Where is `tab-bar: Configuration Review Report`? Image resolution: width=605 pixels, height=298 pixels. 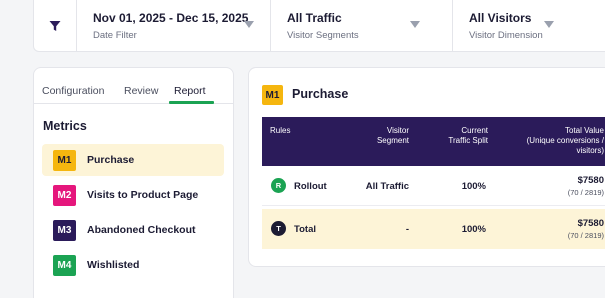 tab-bar: Configuration Review Report is located at coordinates (133, 86).